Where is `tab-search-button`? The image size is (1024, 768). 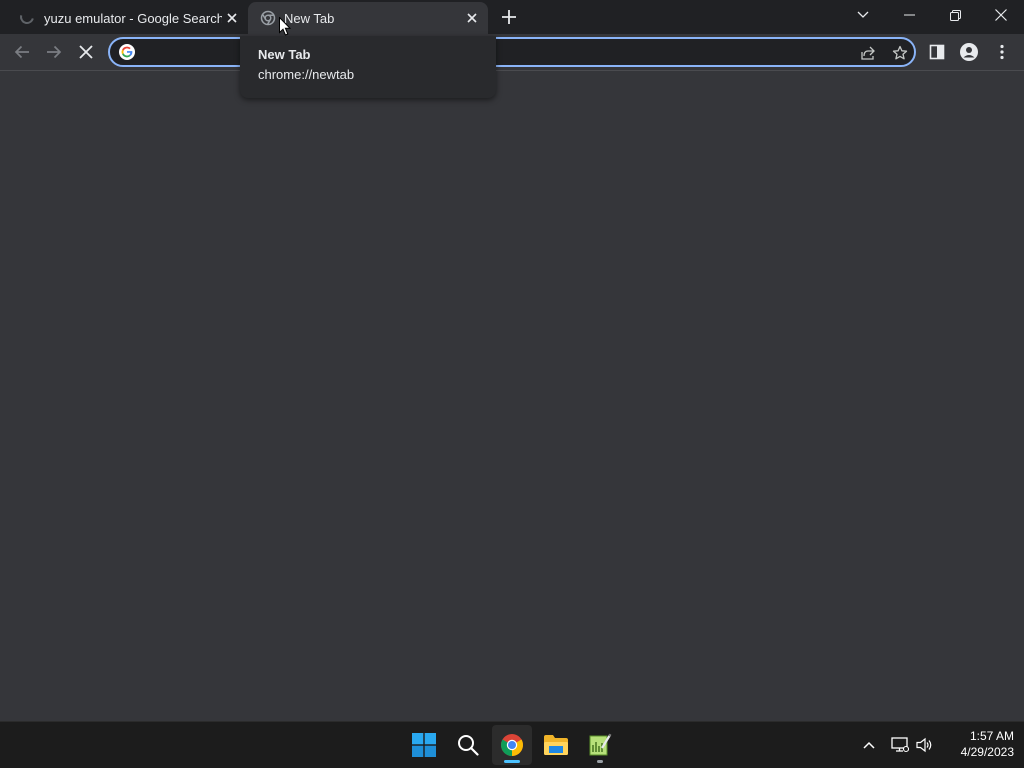 tab-search-button is located at coordinates (863, 15).